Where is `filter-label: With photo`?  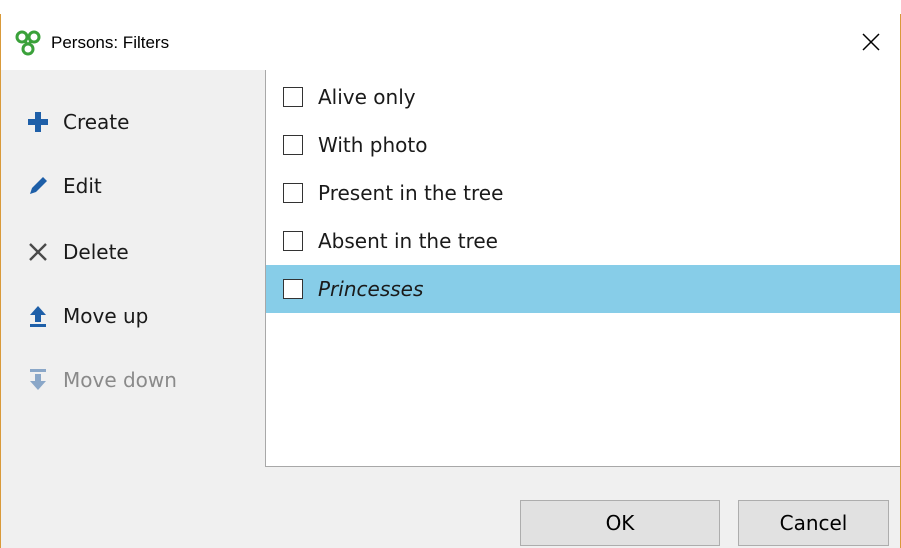
filter-label: With photo is located at coordinates (373, 145).